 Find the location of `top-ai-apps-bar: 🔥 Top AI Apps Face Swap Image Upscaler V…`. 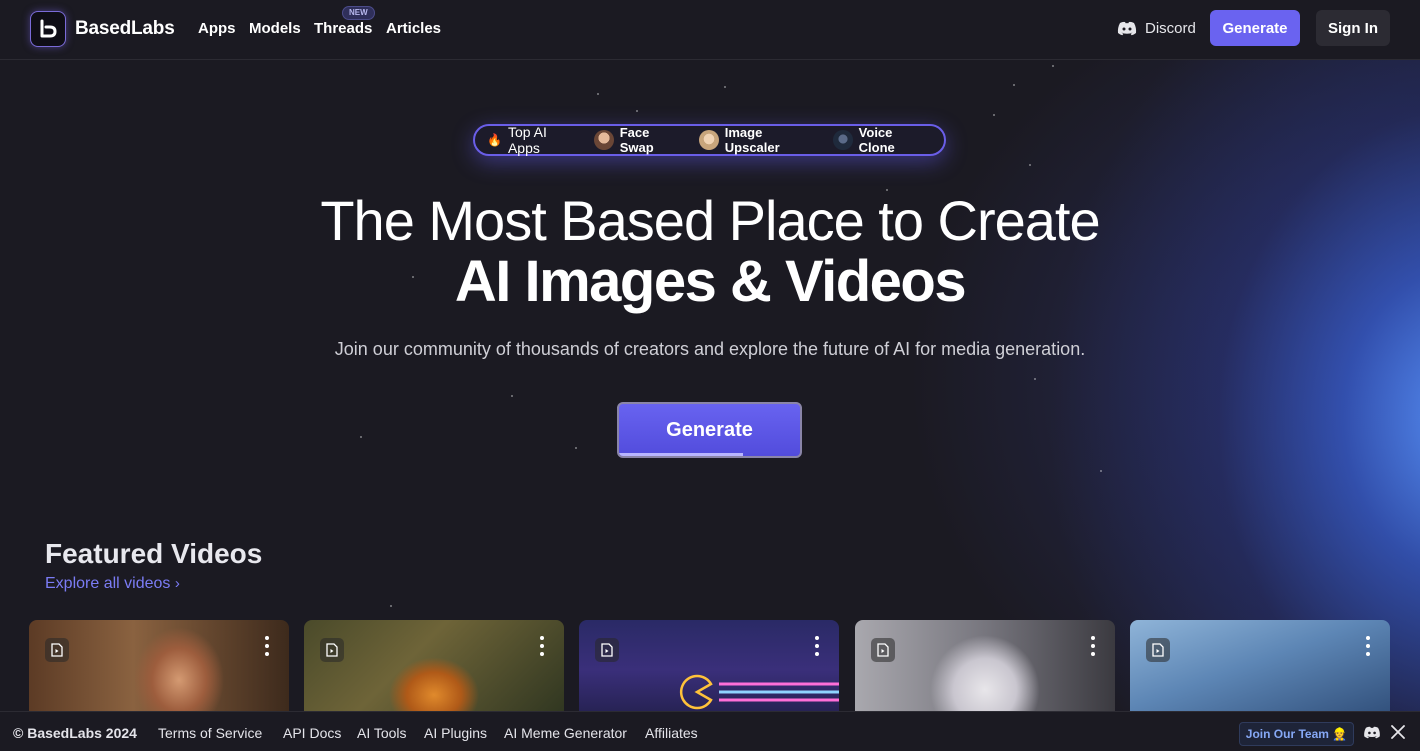

top-ai-apps-bar: 🔥 Top AI Apps Face Swap Image Upscaler V… is located at coordinates (709, 140).